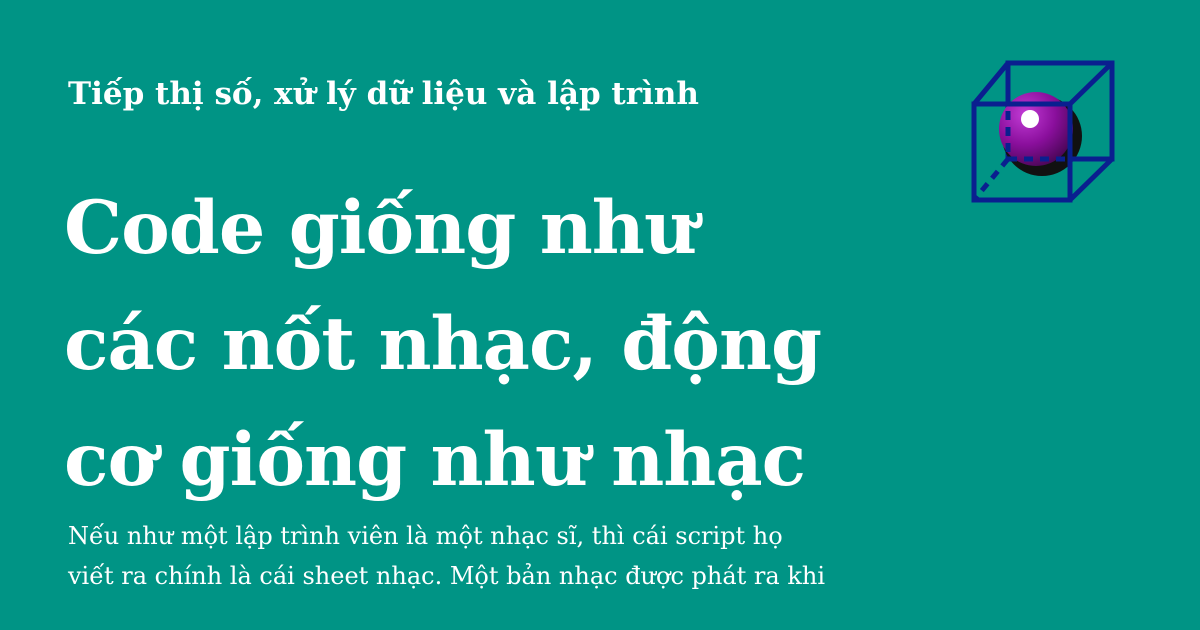  Describe the element at coordinates (1043, 131) in the screenshot. I see `cube-with-sphere-icon` at that location.